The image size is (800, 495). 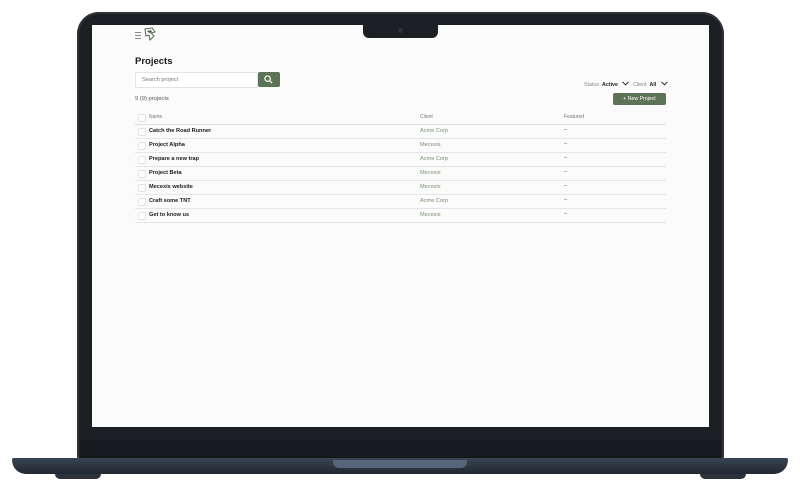 What do you see at coordinates (653, 85) in the screenshot?
I see `client-filter-value: All` at bounding box center [653, 85].